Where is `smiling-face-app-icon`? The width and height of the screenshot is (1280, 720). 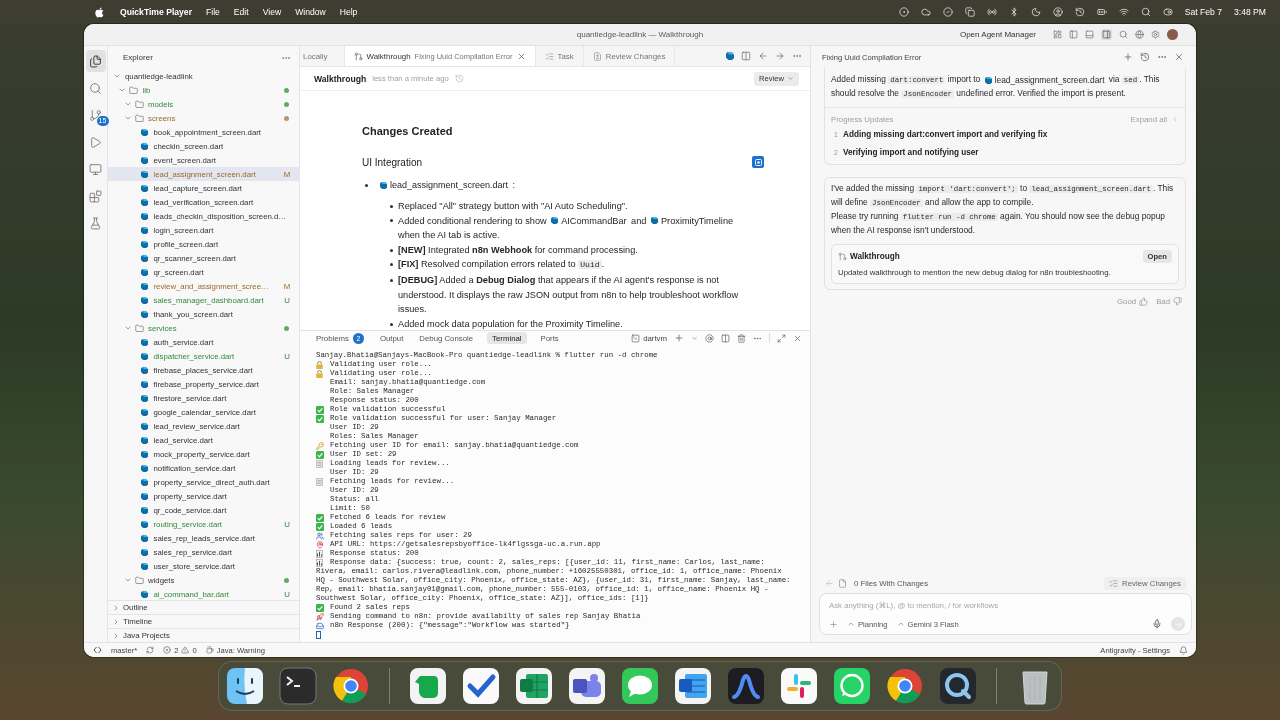
smiling-face-app-icon is located at coordinates (245, 686).